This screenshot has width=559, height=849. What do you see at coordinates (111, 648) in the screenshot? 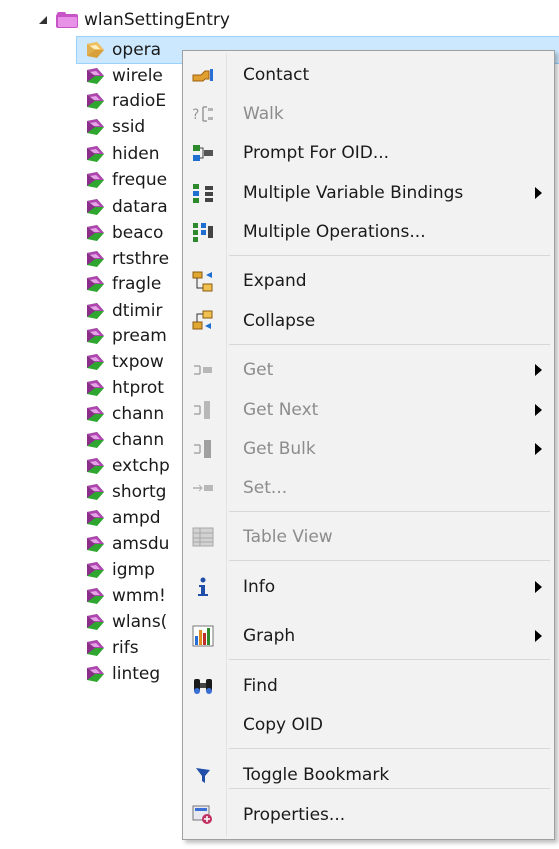
I see `tree-node: rifs` at bounding box center [111, 648].